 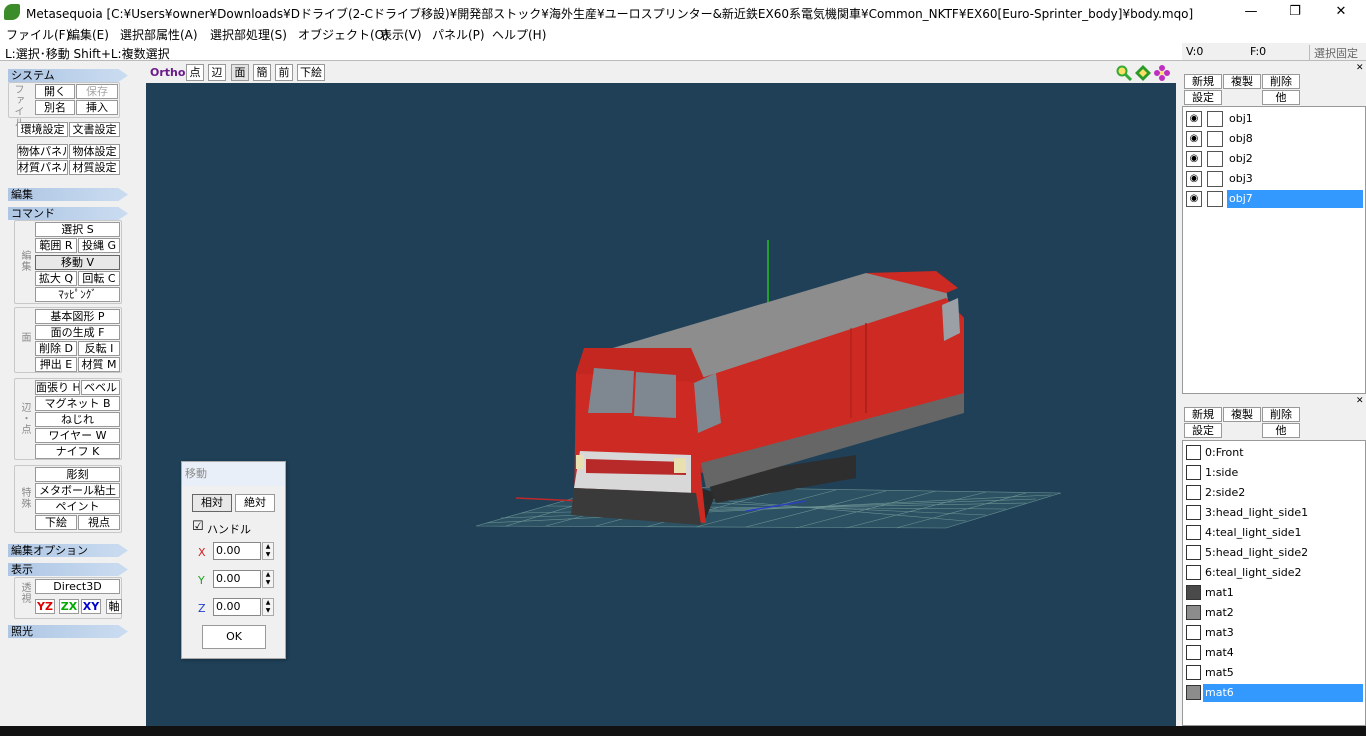 I want to click on primitive-button: 基本図形 P, so click(x=77, y=316).